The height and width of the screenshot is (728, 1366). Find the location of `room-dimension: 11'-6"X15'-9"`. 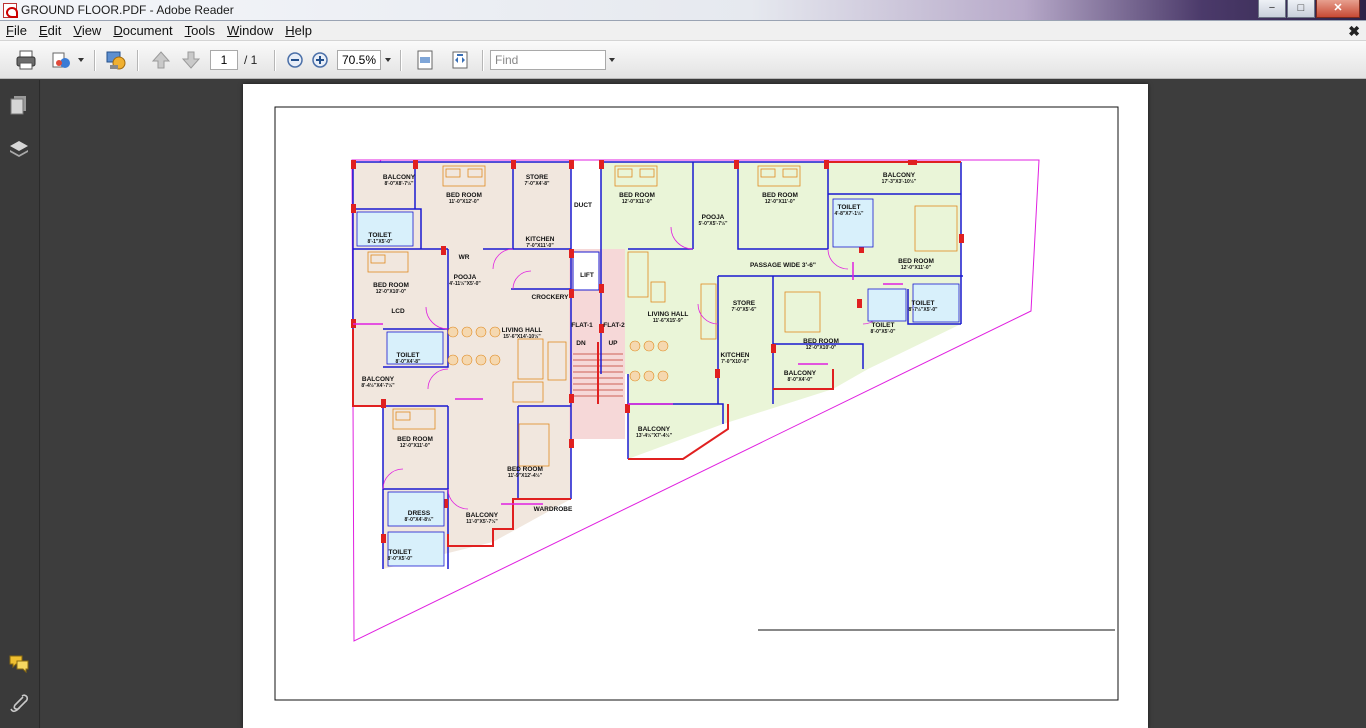

room-dimension: 11'-6"X15'-9" is located at coordinates (668, 321).